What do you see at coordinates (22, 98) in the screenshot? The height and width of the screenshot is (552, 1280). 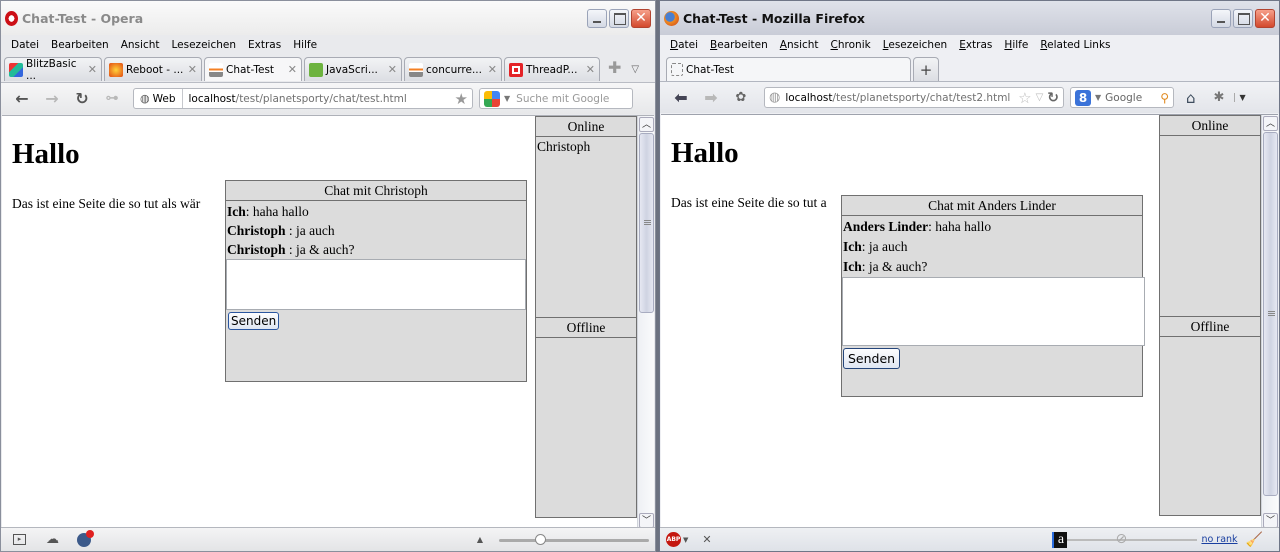 I see `back-icon: ←` at bounding box center [22, 98].